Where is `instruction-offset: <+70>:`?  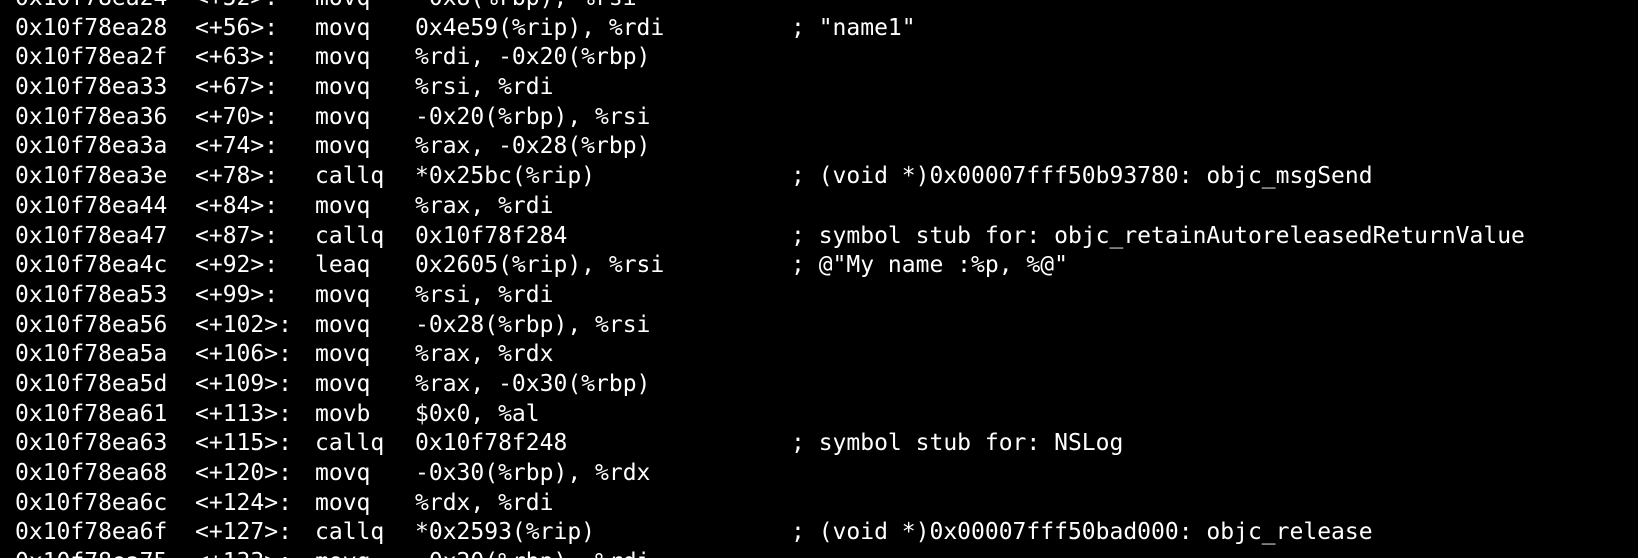
instruction-offset: <+70>: is located at coordinates (237, 116).